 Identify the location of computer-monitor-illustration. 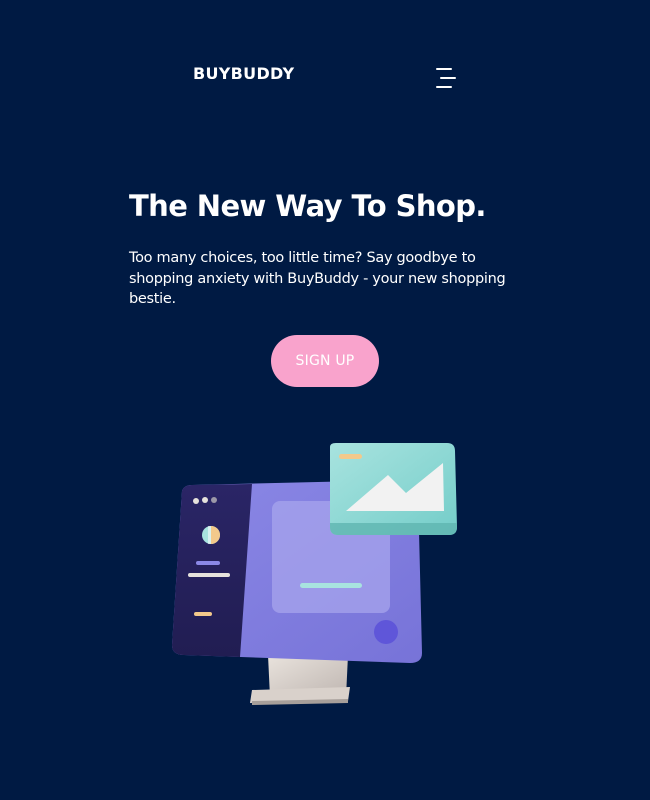
(314, 574).